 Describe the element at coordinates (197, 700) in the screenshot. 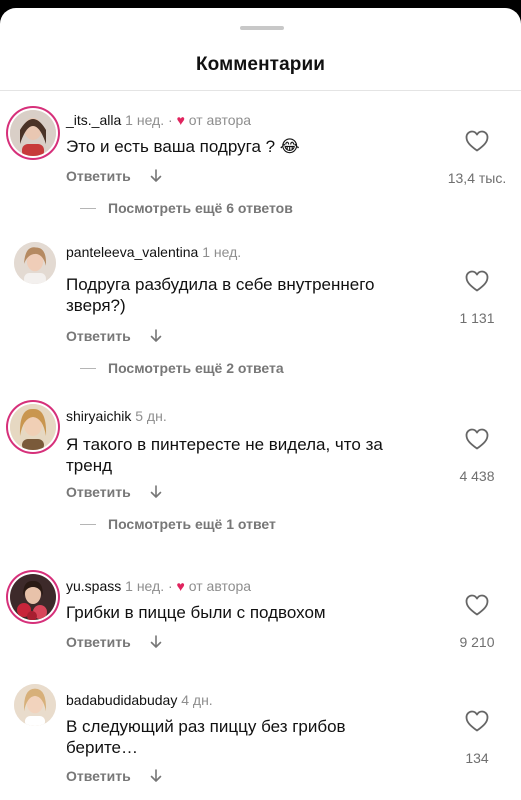

I see `comment-time: 4 дн.` at that location.